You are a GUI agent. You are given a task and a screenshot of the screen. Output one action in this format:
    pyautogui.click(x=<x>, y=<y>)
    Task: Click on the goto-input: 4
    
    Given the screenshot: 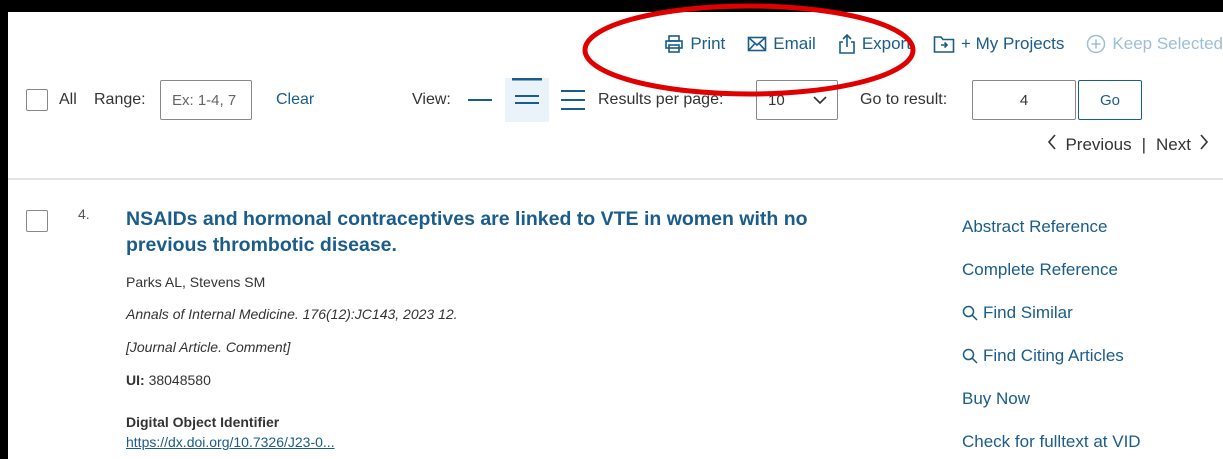 What is the action you would take?
    pyautogui.click(x=1024, y=100)
    